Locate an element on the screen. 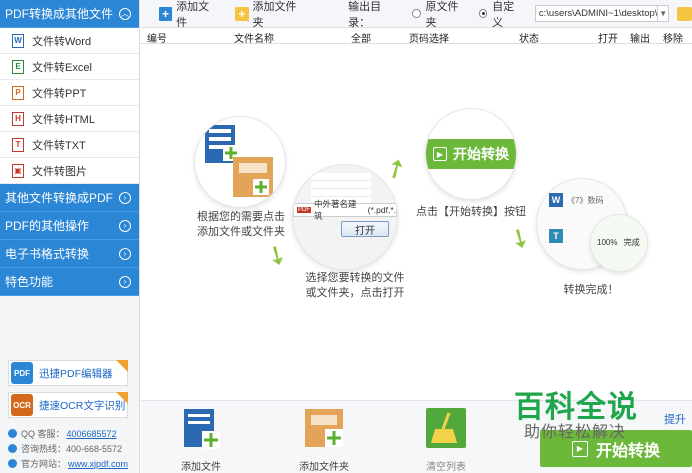  website-link: www.xjpdf.com is located at coordinates (98, 464).